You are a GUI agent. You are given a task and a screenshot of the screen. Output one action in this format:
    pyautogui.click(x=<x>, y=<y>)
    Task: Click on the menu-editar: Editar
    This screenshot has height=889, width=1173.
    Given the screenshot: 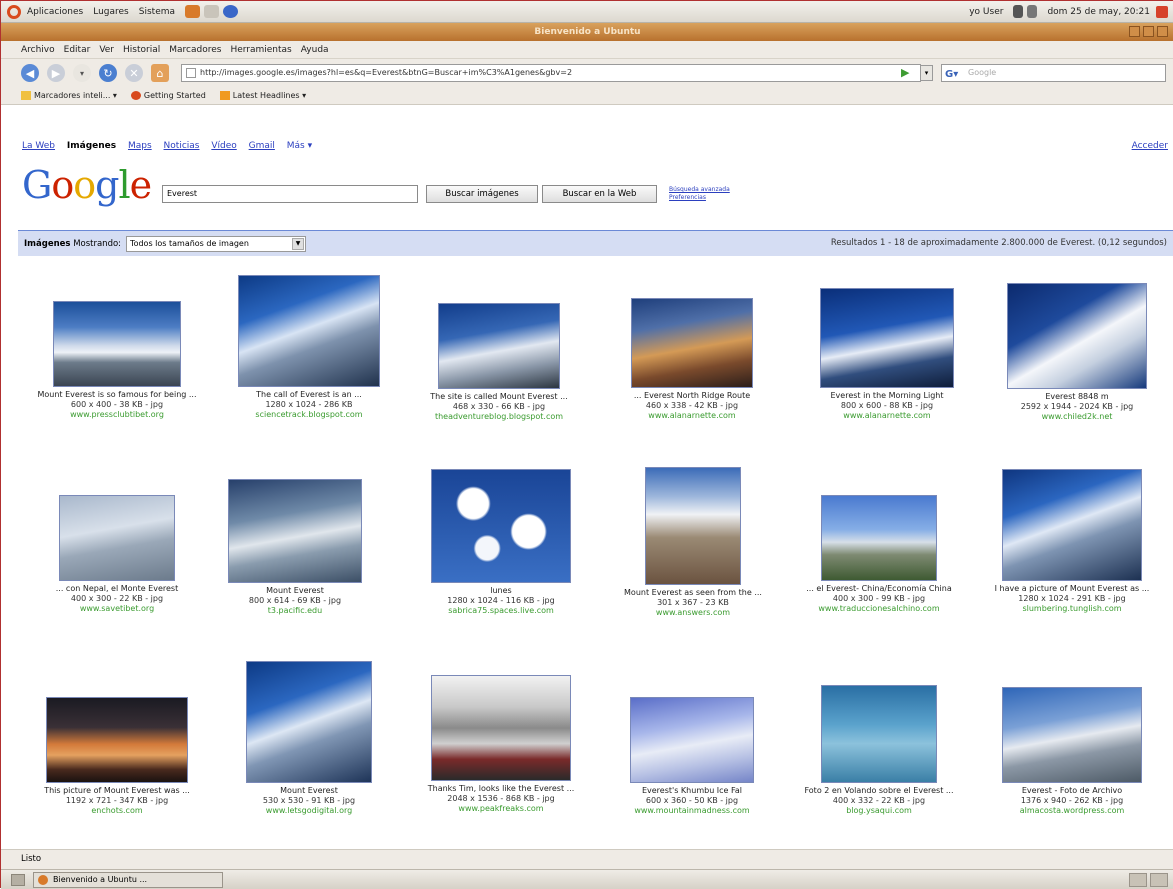 What is the action you would take?
    pyautogui.click(x=77, y=50)
    